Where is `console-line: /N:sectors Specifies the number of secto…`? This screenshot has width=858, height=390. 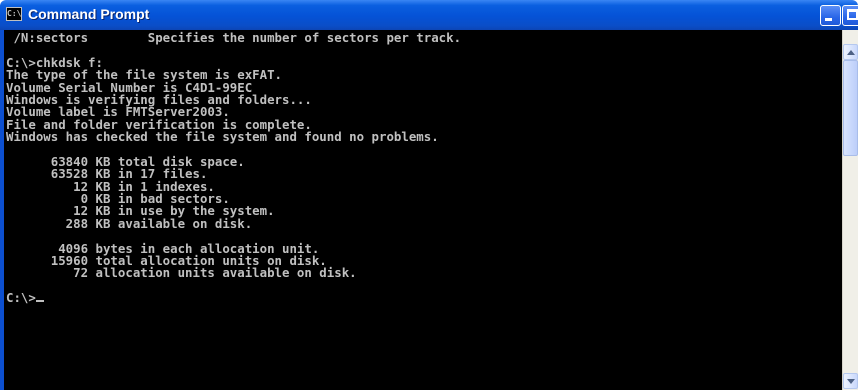 console-line: /N:sectors Specifies the number of secto… is located at coordinates (234, 37).